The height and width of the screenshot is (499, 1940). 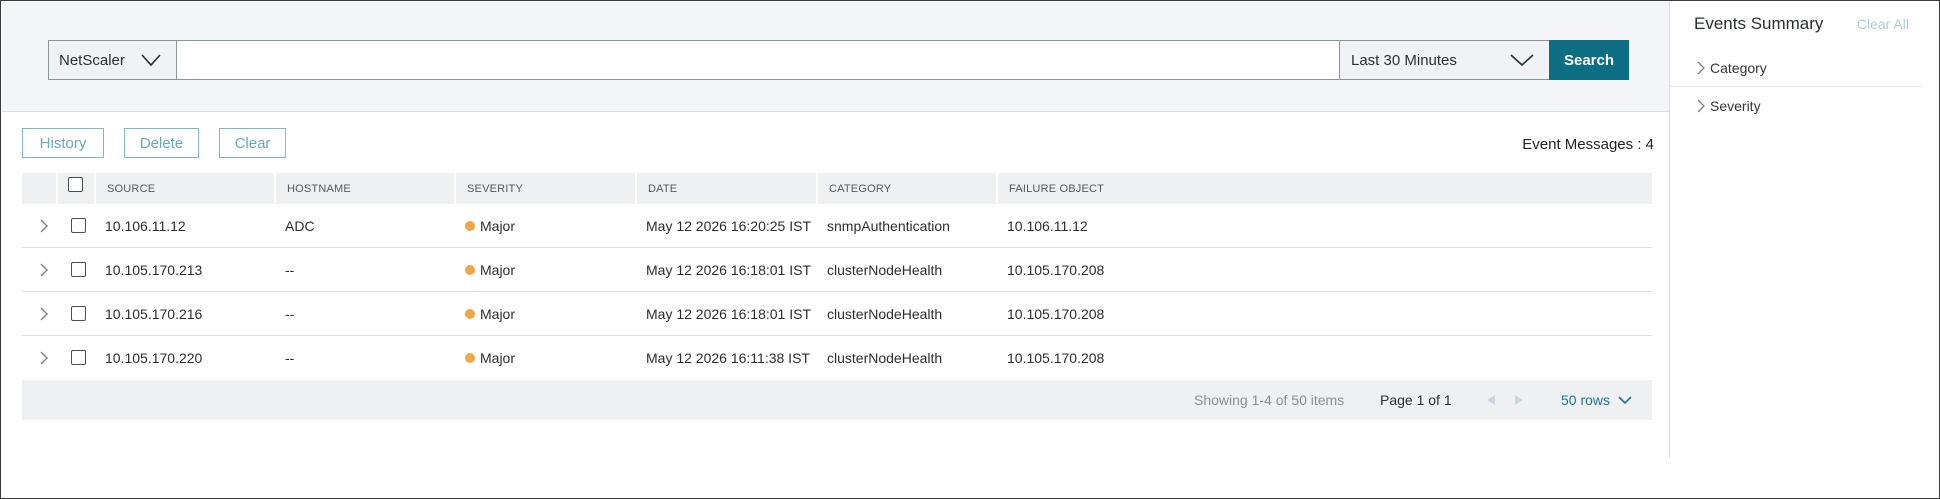 I want to click on column-header-source: SOURCE, so click(x=184, y=188).